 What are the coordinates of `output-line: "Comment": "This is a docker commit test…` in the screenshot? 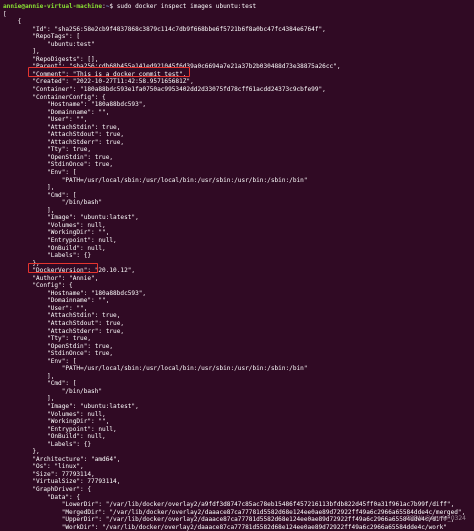 It's located at (95, 74).